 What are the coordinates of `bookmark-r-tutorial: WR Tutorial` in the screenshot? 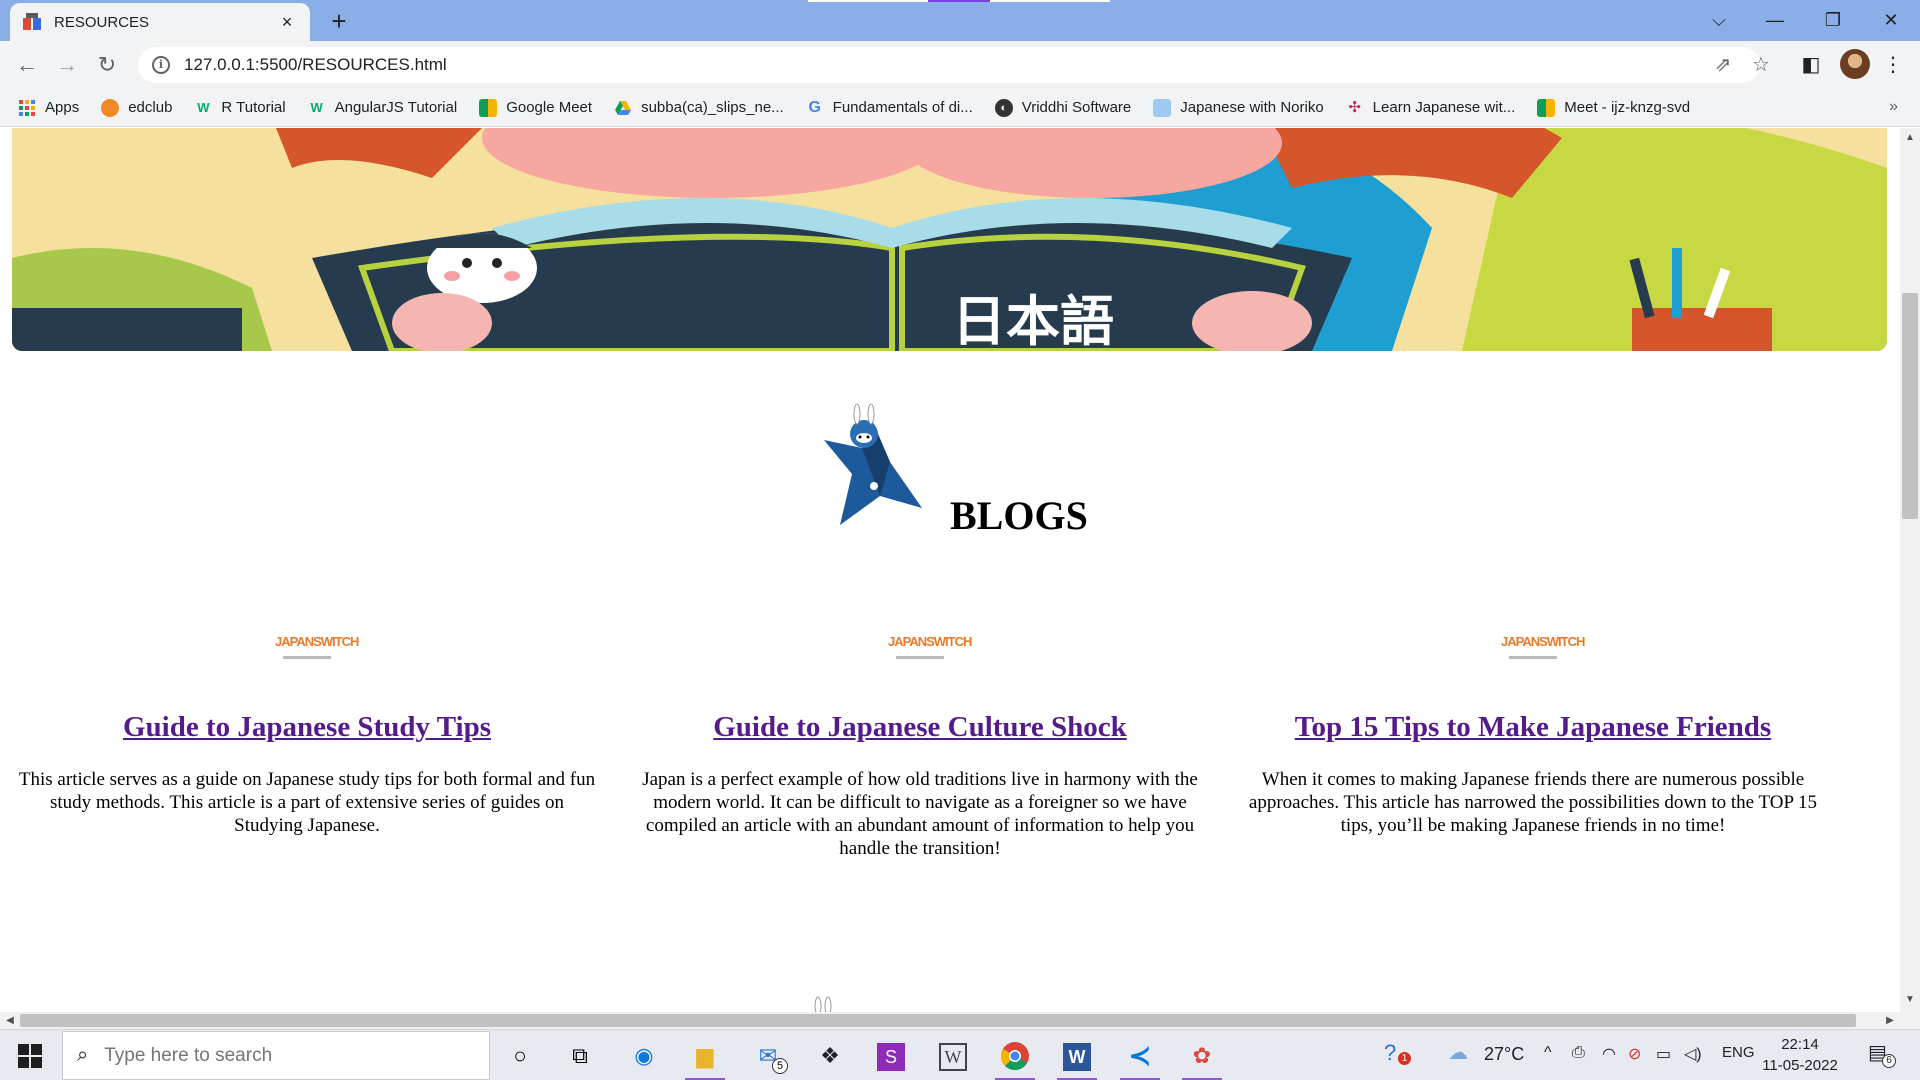 It's located at (239, 108).